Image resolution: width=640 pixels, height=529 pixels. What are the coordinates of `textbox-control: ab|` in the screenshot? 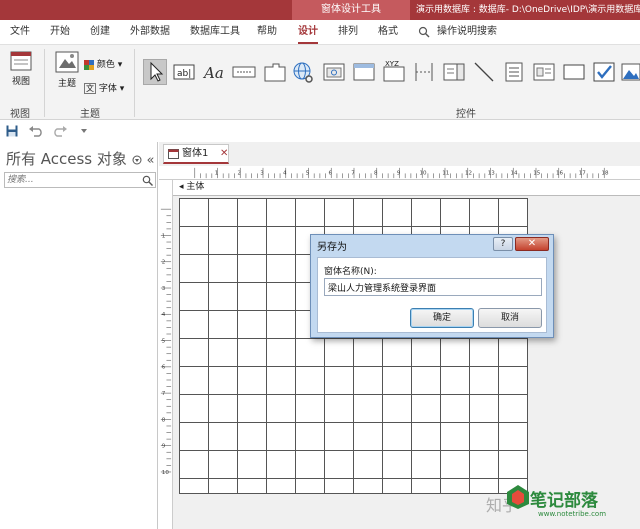 It's located at (184, 72).